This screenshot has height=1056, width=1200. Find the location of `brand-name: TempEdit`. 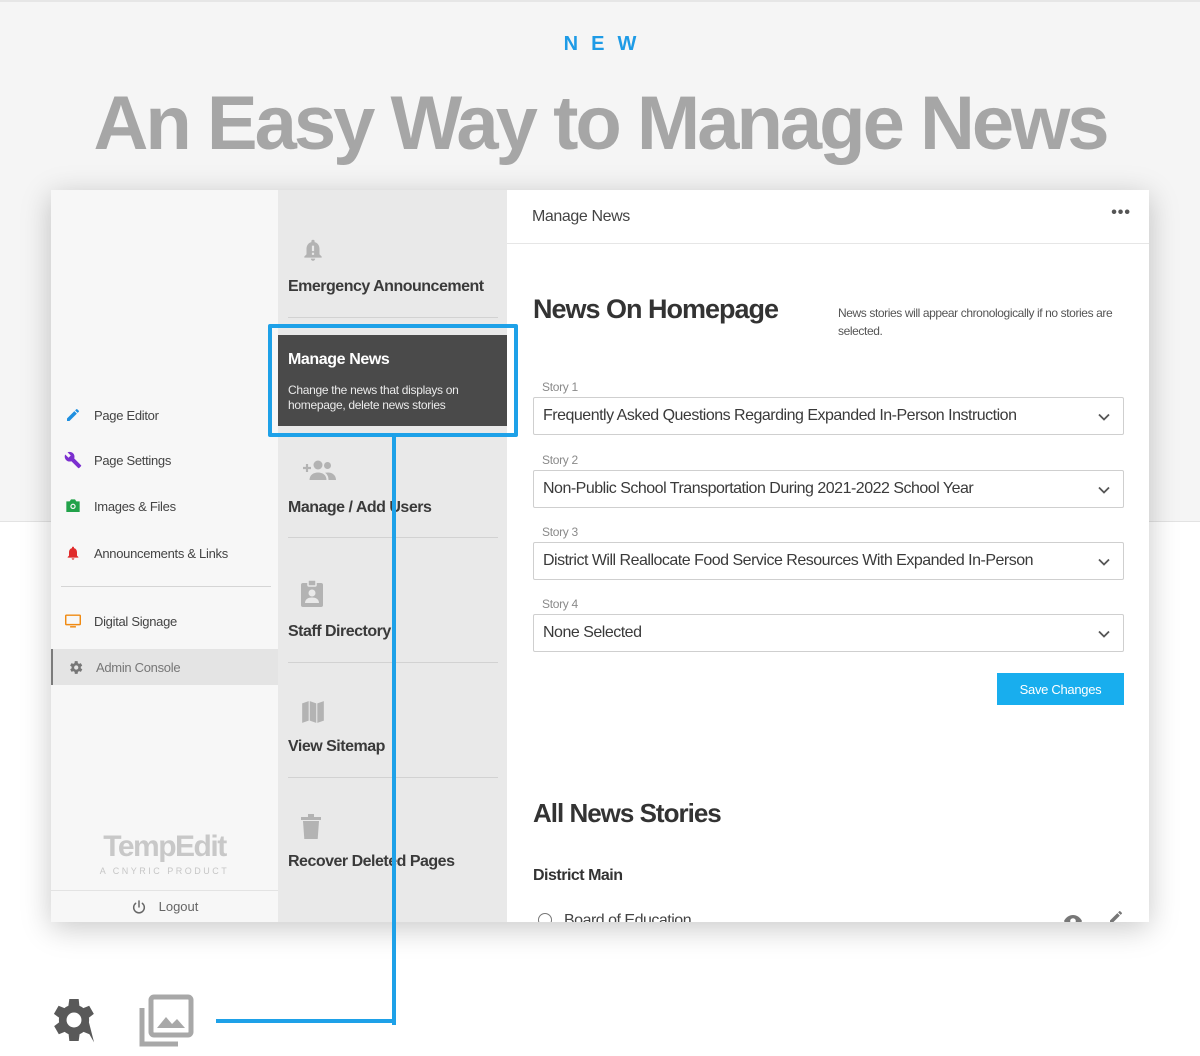

brand-name: TempEdit is located at coordinates (165, 846).